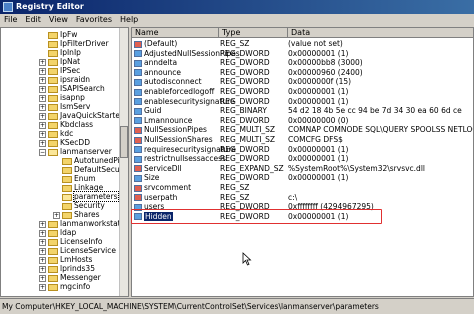 The image size is (474, 314). Describe the element at coordinates (64, 286) in the screenshot. I see `tree-item: + mgcinfo` at that location.